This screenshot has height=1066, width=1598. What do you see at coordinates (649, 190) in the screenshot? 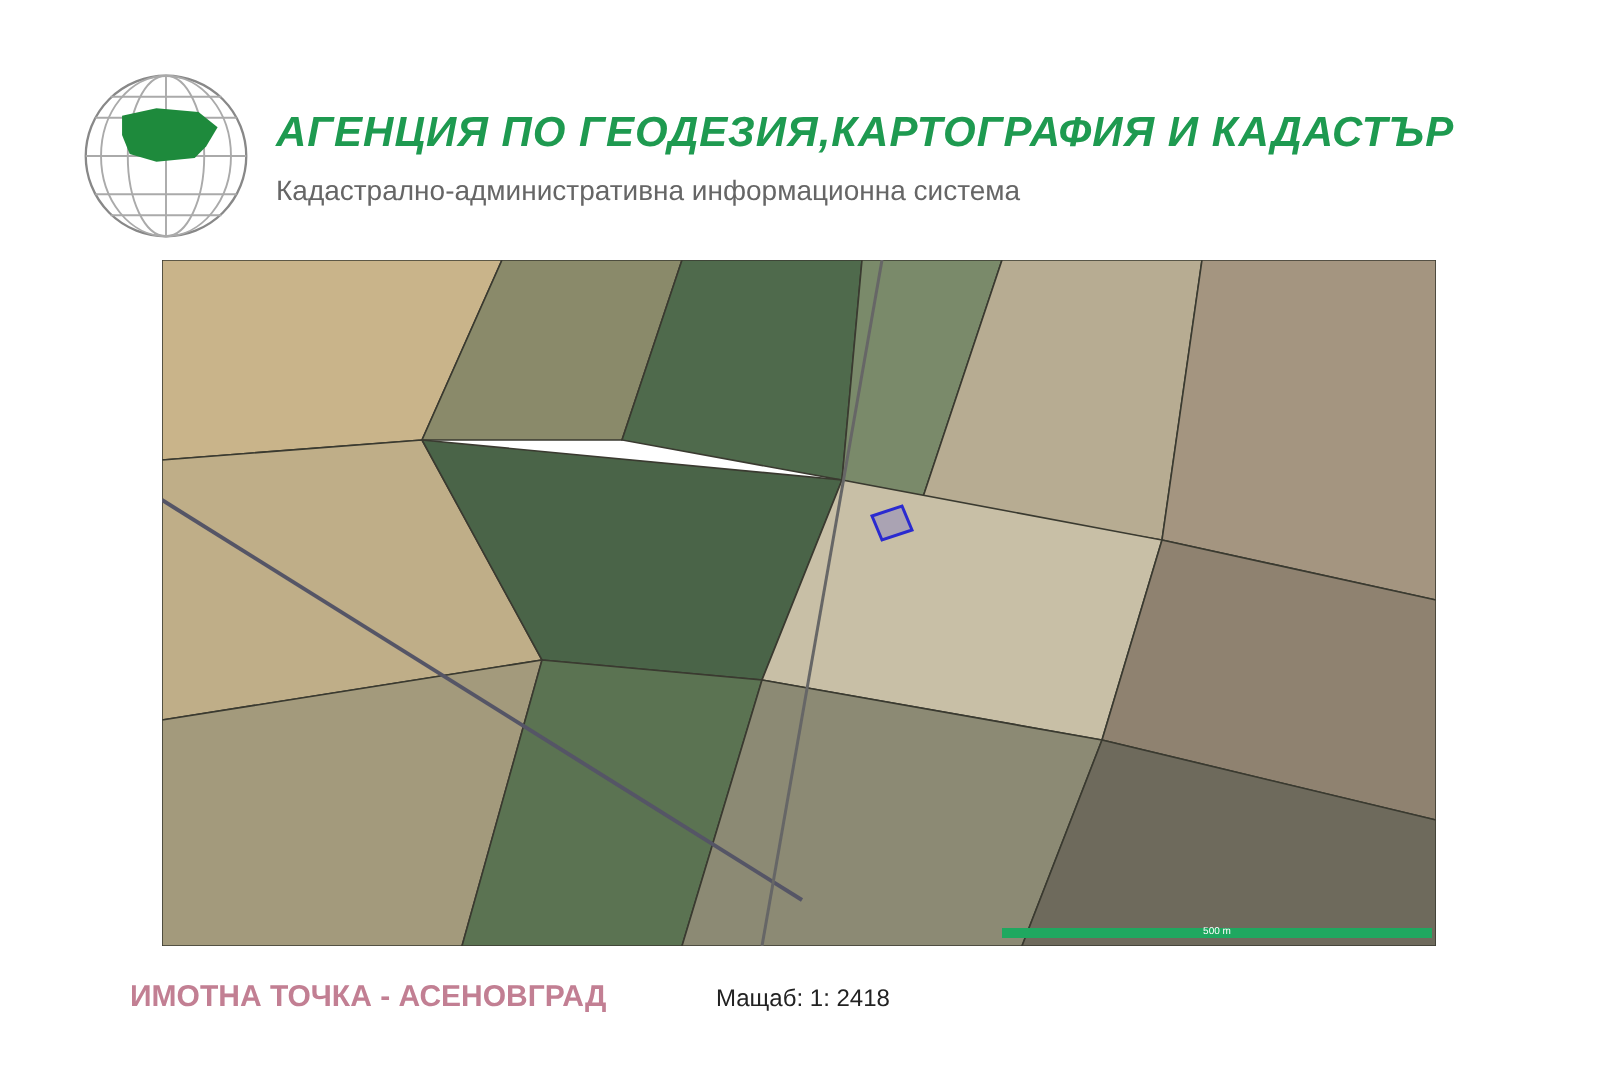
I see `system-subtitle: Кадастрално-административна информационна система` at bounding box center [649, 190].